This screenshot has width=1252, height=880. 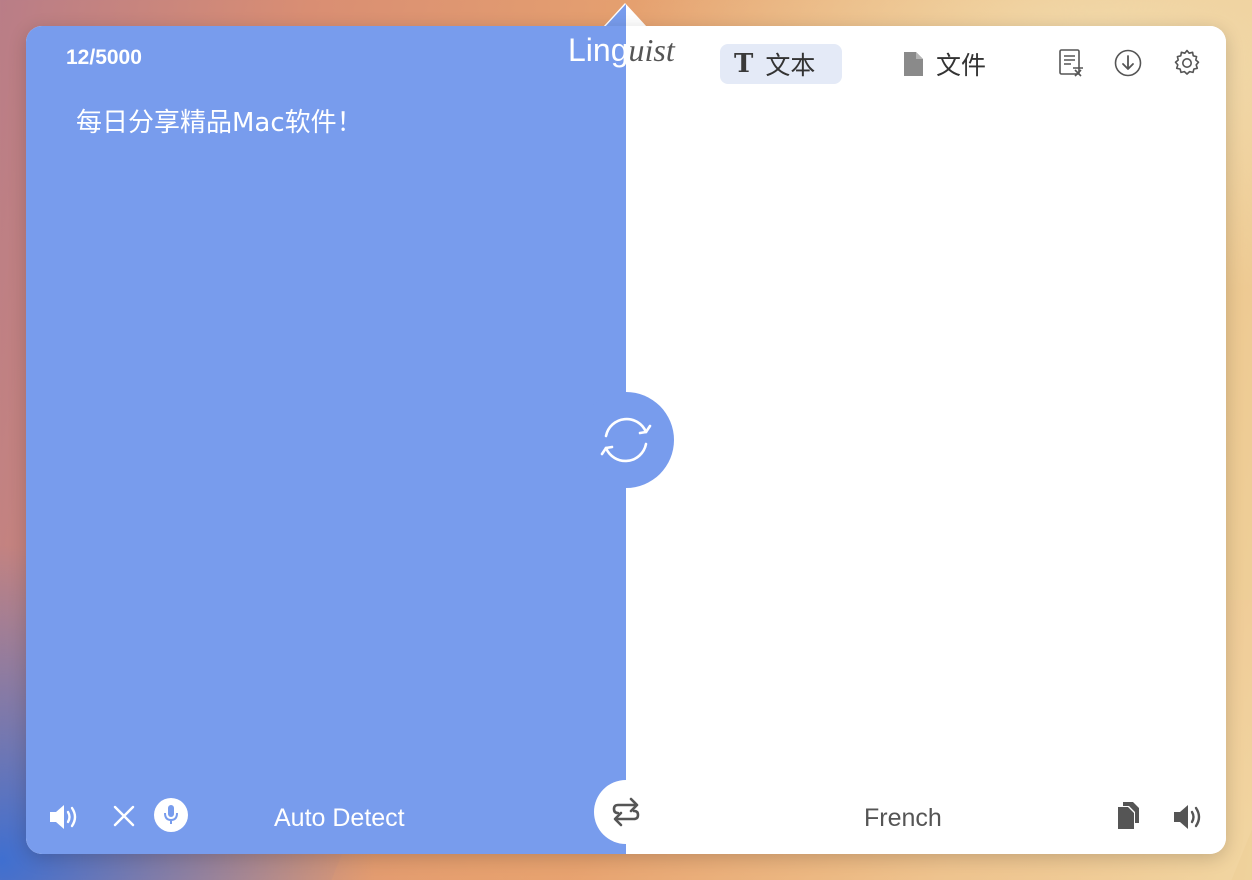 I want to click on text-t-icon: T, so click(x=744, y=64).